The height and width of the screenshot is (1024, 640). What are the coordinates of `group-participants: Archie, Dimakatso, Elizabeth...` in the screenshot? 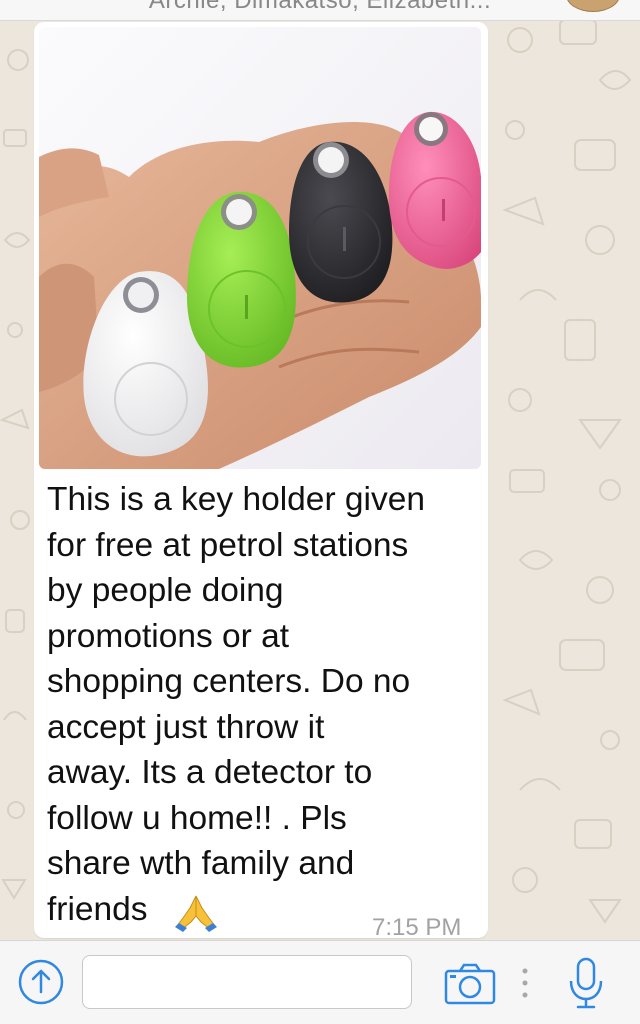 It's located at (320, 7).